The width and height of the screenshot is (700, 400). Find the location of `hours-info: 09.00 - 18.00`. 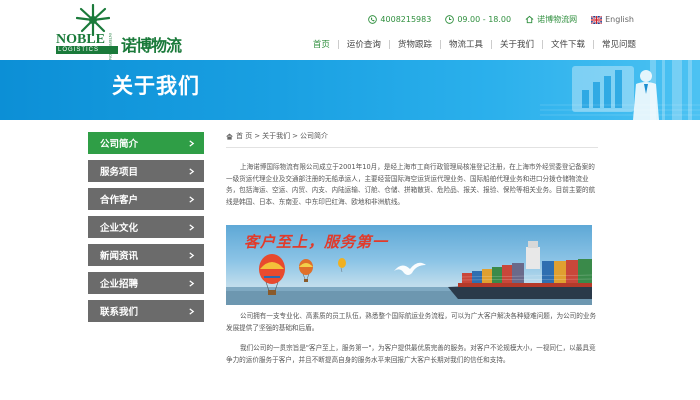

hours-info: 09.00 - 18.00 is located at coordinates (478, 19).